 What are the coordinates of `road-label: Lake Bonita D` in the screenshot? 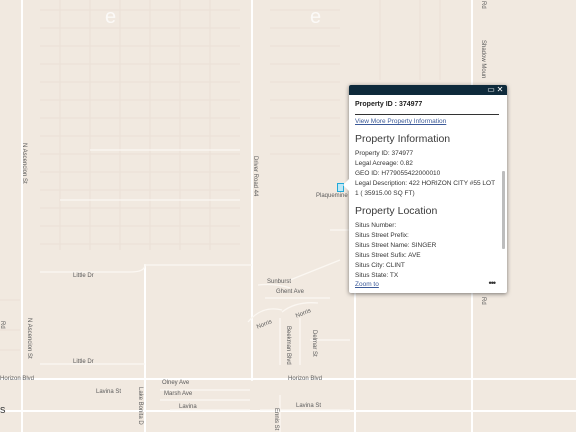 It's located at (140, 406).